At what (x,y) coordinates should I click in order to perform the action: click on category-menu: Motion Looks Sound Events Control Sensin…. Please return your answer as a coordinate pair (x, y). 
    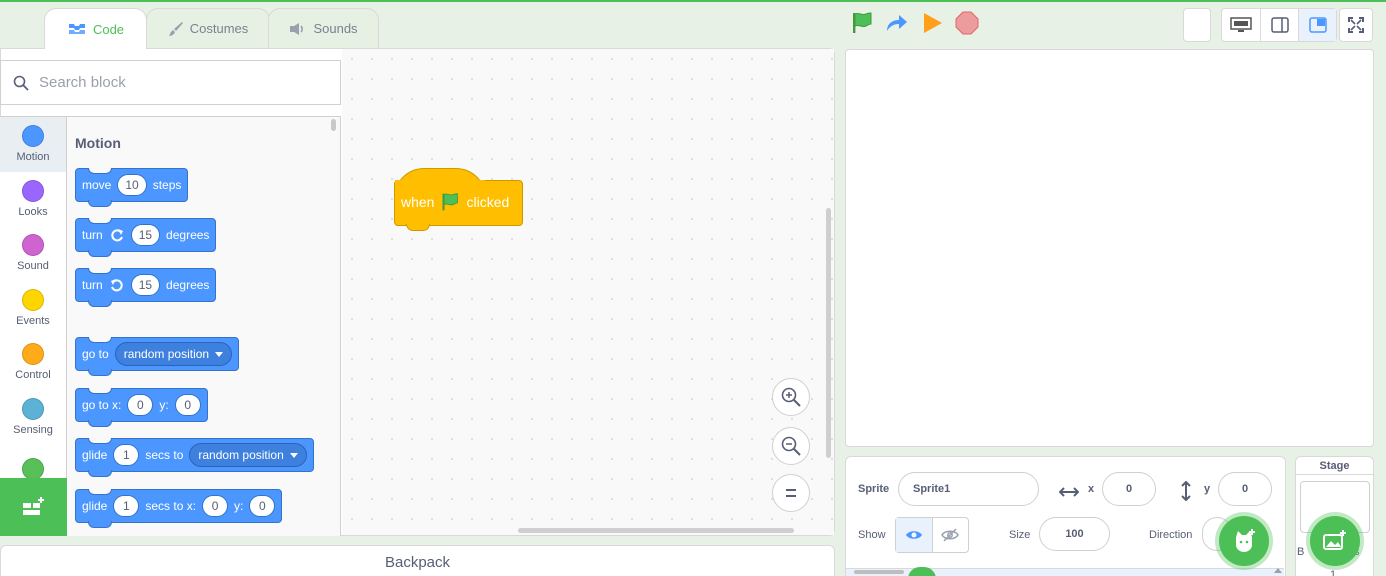
    Looking at the image, I should click on (33, 326).